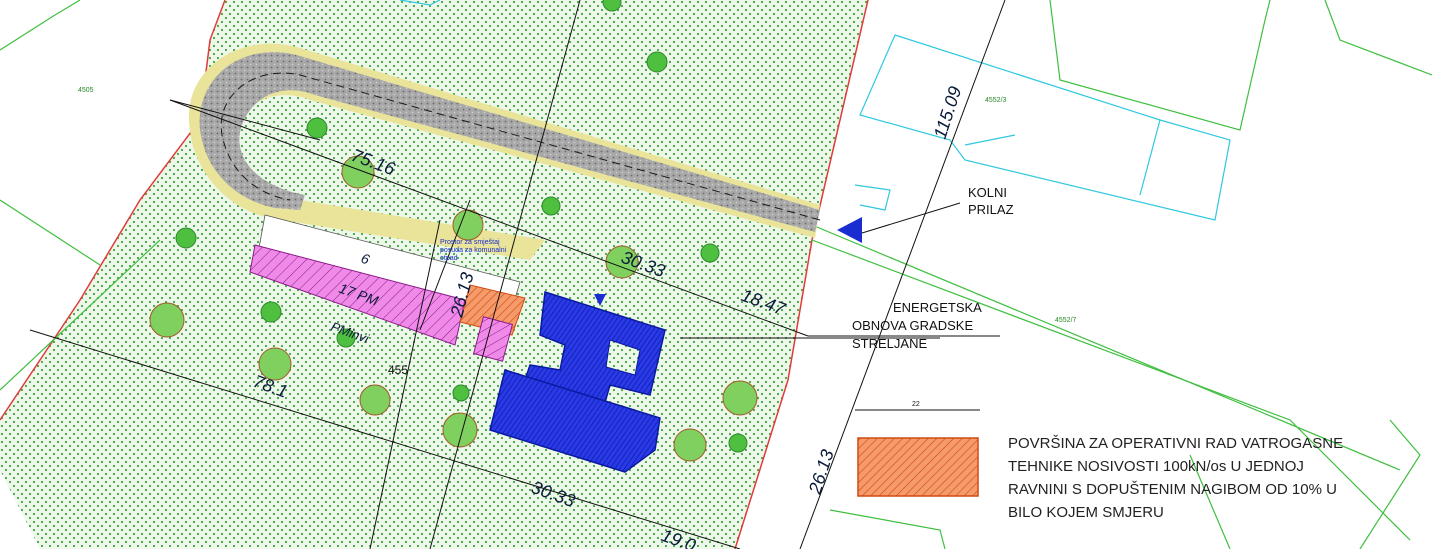 Image resolution: width=1432 pixels, height=549 pixels. What do you see at coordinates (86, 90) in the screenshot?
I see `parcel-4505: 4505` at bounding box center [86, 90].